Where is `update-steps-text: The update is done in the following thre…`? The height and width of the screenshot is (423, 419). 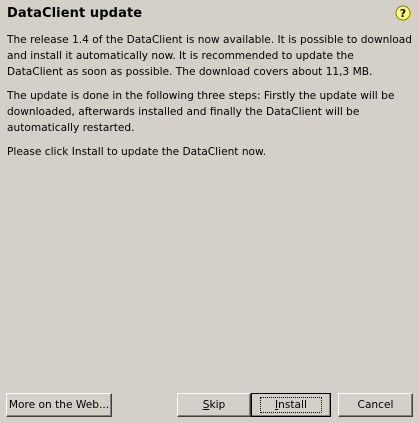
update-steps-text: The update is done in the following thre… is located at coordinates (201, 112).